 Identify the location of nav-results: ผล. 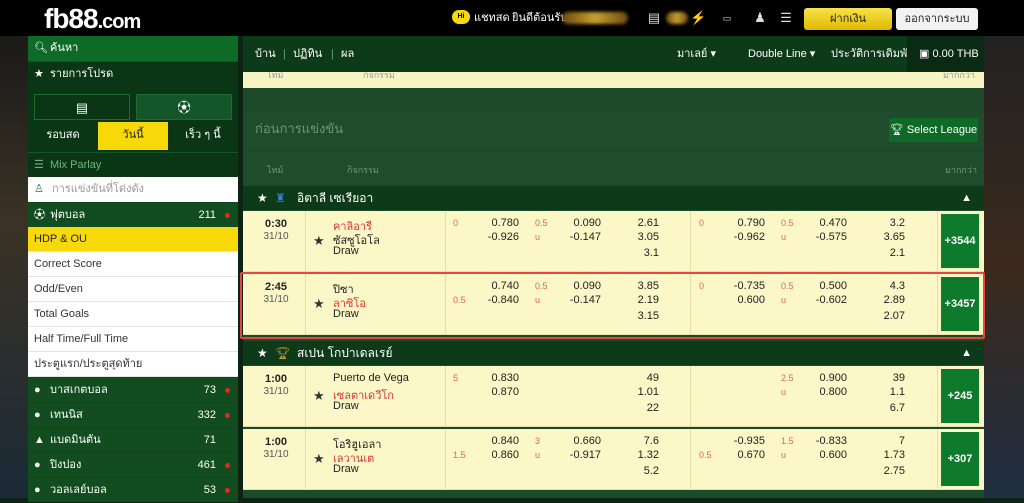
(347, 54).